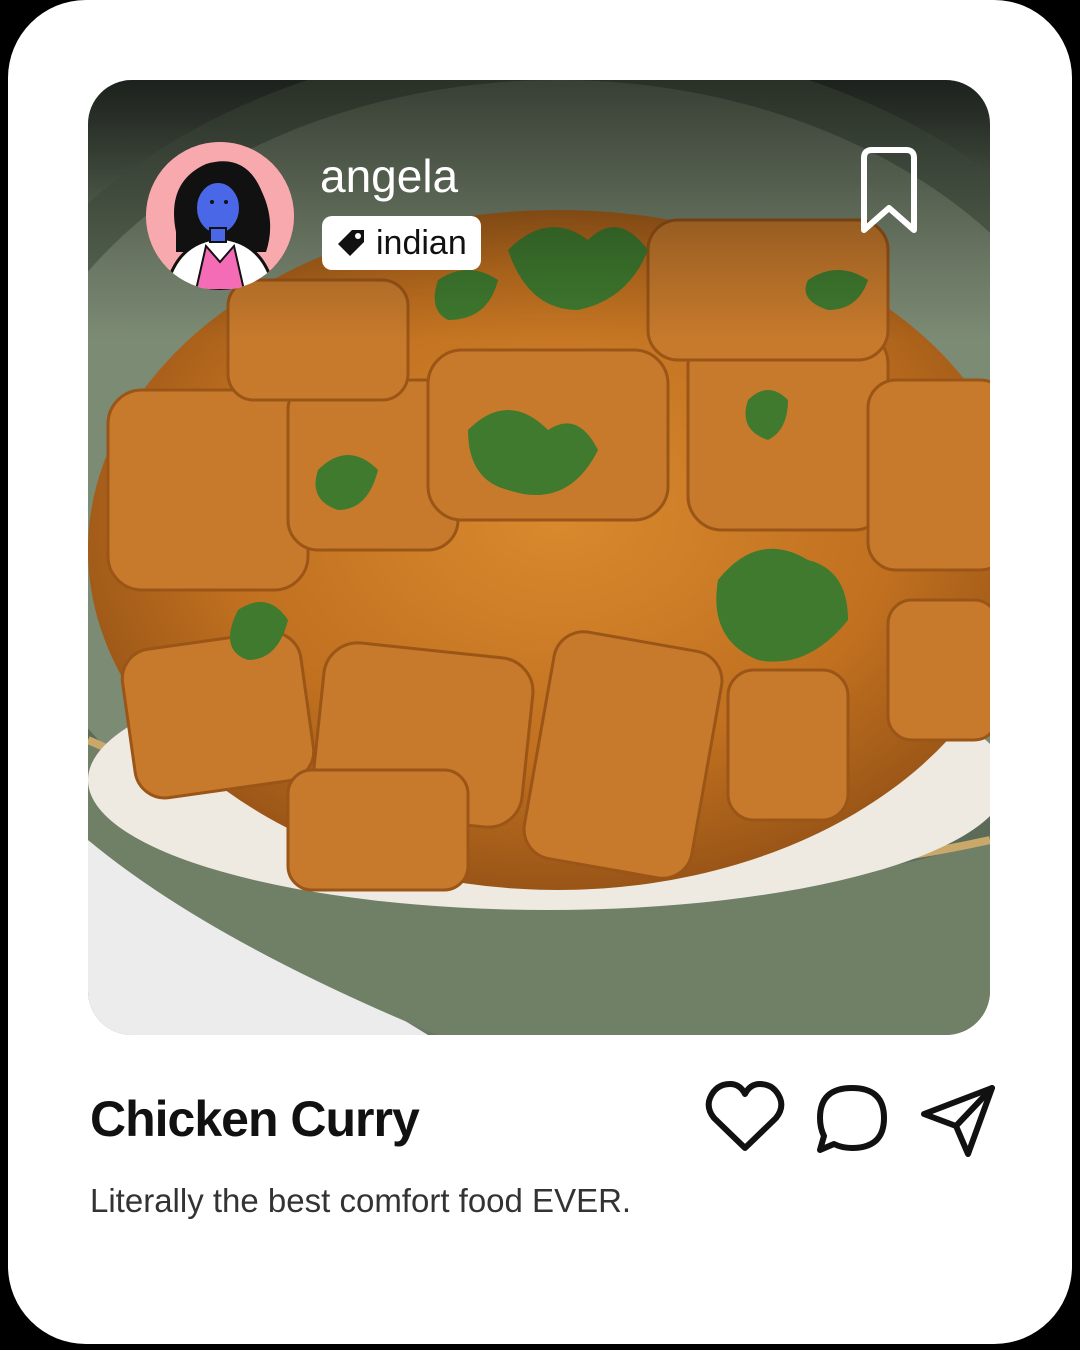 The image size is (1080, 1350). Describe the element at coordinates (389, 176) in the screenshot. I see `username: angela` at that location.